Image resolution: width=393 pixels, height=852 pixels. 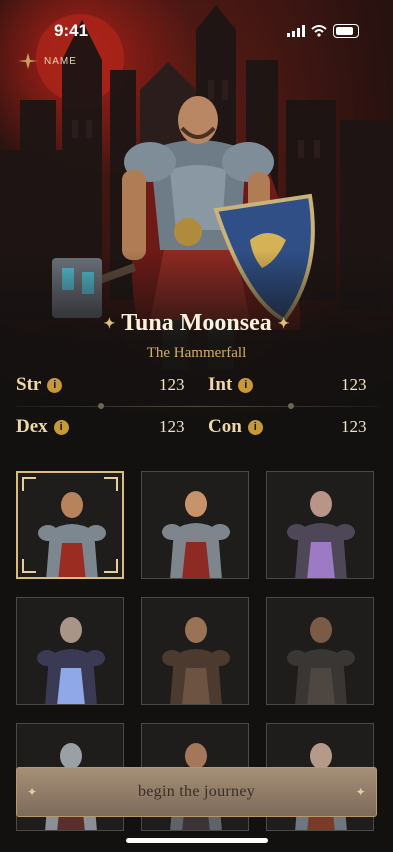 I want to click on begin-journey-label: begin the journey, so click(x=196, y=791).